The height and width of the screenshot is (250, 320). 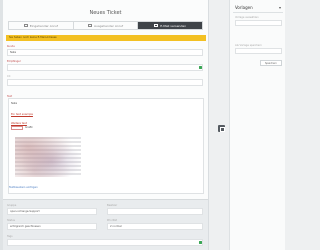 What do you see at coordinates (48, 157) in the screenshot?
I see `blurred-content` at bounding box center [48, 157].